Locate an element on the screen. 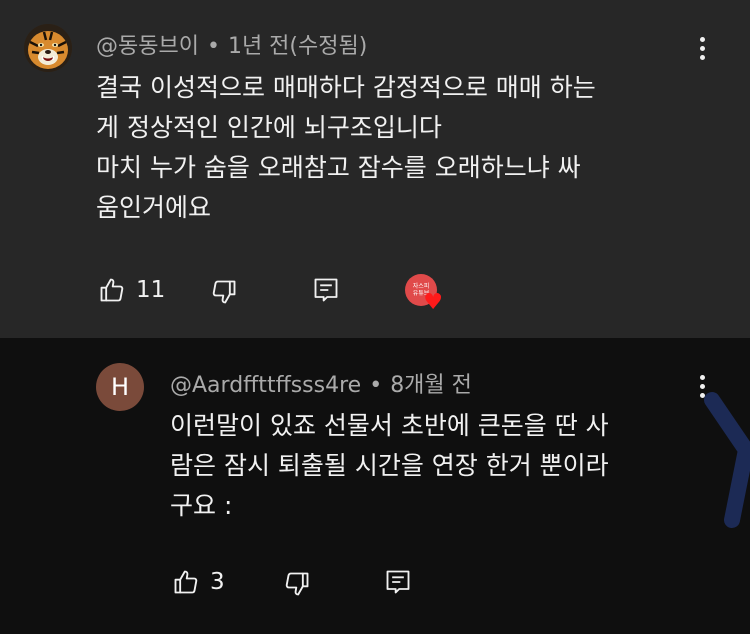 The height and width of the screenshot is (634, 750). red-heart-icon: ♥ is located at coordinates (433, 302).